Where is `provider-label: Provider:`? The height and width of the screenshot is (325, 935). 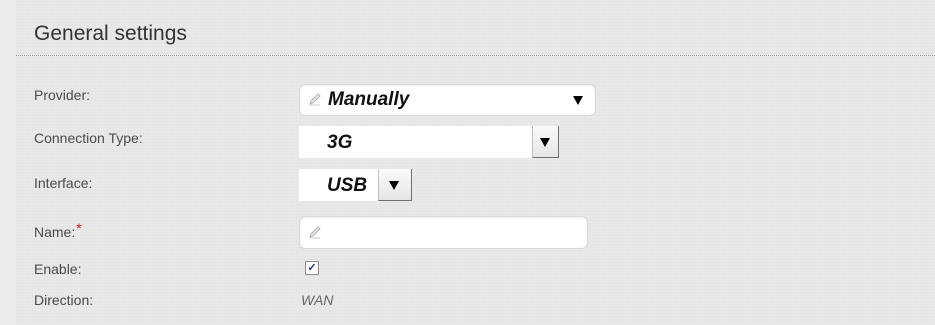
provider-label: Provider: is located at coordinates (62, 95).